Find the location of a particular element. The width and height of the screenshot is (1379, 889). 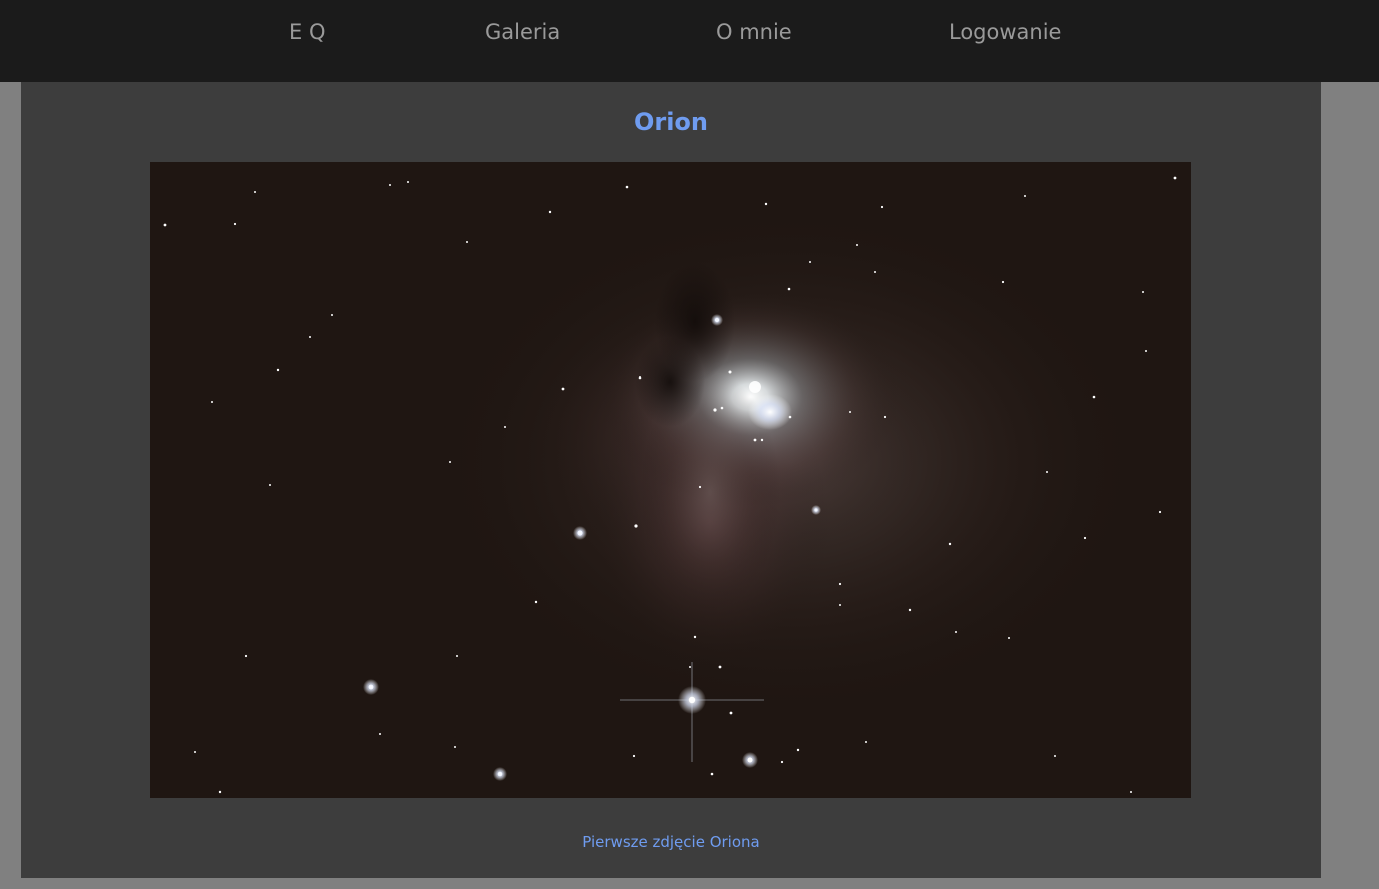

photo-caption-link: Pierwsze zdjęcie Oriona is located at coordinates (671, 842).